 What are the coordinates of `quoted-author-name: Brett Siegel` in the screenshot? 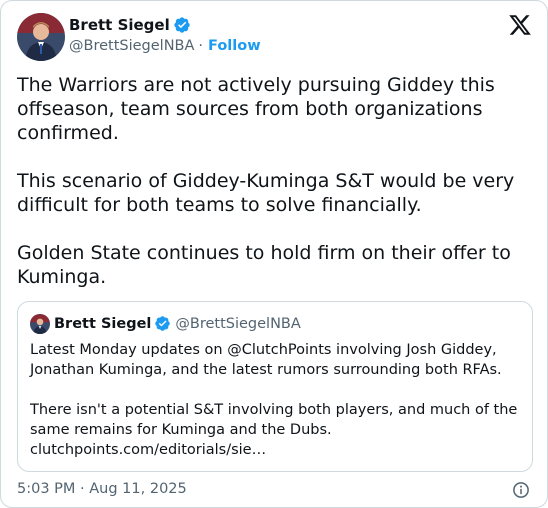 It's located at (103, 323).